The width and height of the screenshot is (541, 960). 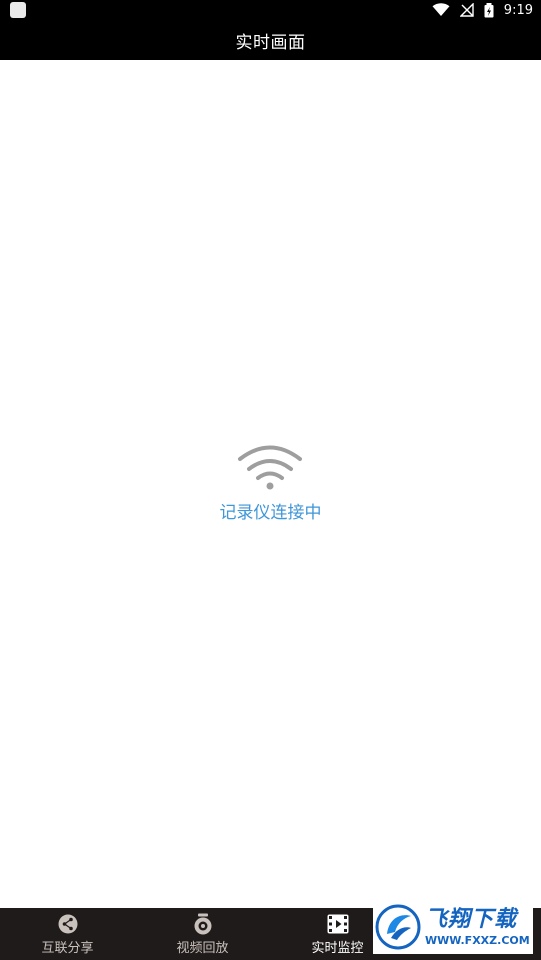 What do you see at coordinates (338, 924) in the screenshot?
I see `film-icon` at bounding box center [338, 924].